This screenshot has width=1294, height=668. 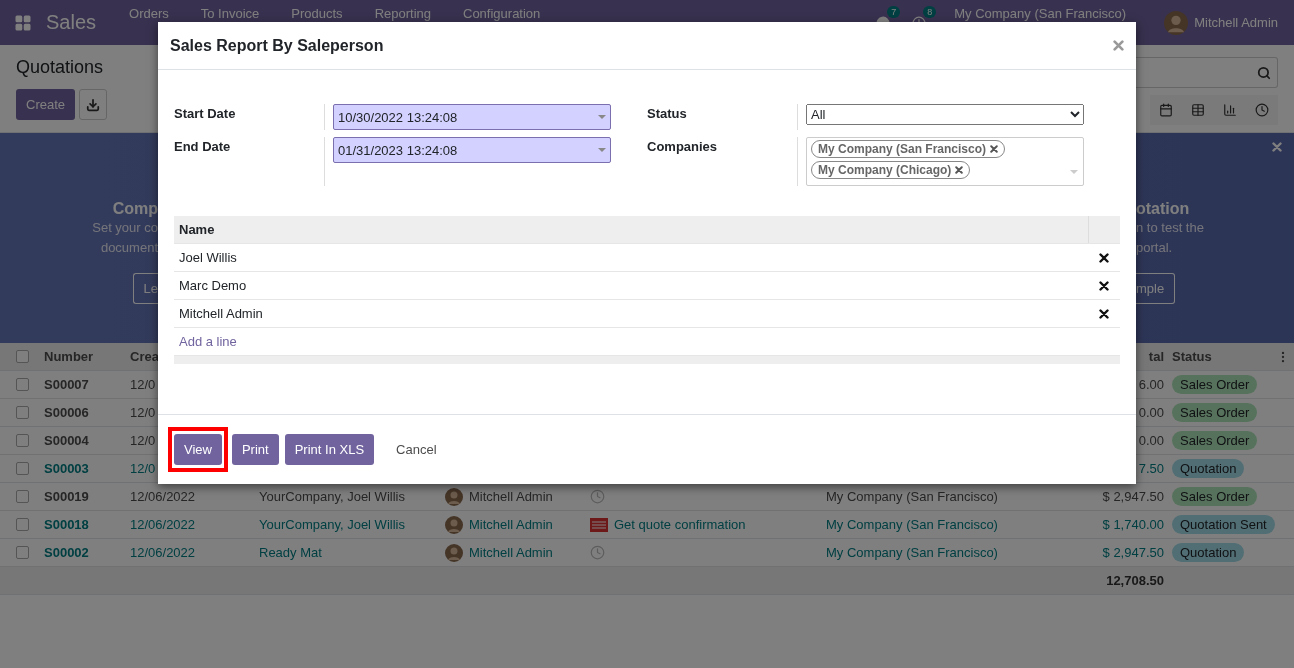 I want to click on apps-menu-icon, so click(x=23, y=22).